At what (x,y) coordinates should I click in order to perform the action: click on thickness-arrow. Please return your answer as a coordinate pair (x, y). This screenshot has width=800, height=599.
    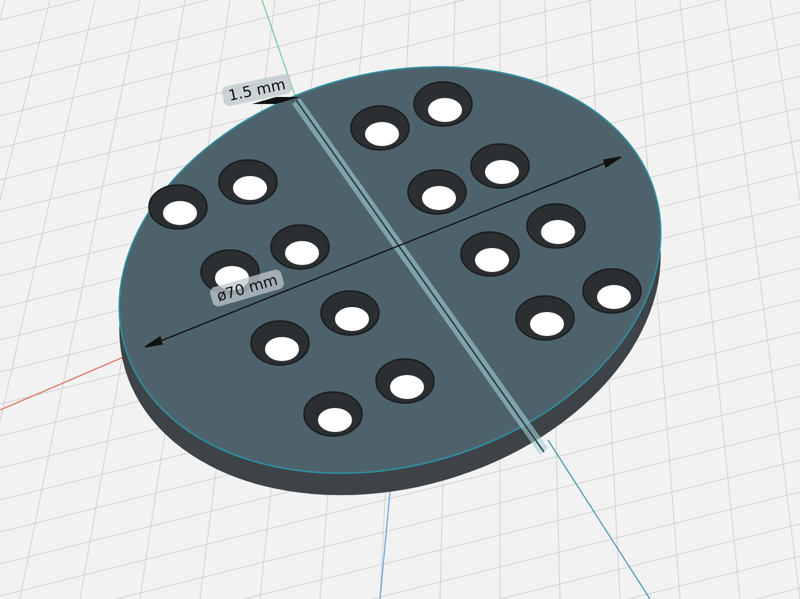
    Looking at the image, I should click on (276, 100).